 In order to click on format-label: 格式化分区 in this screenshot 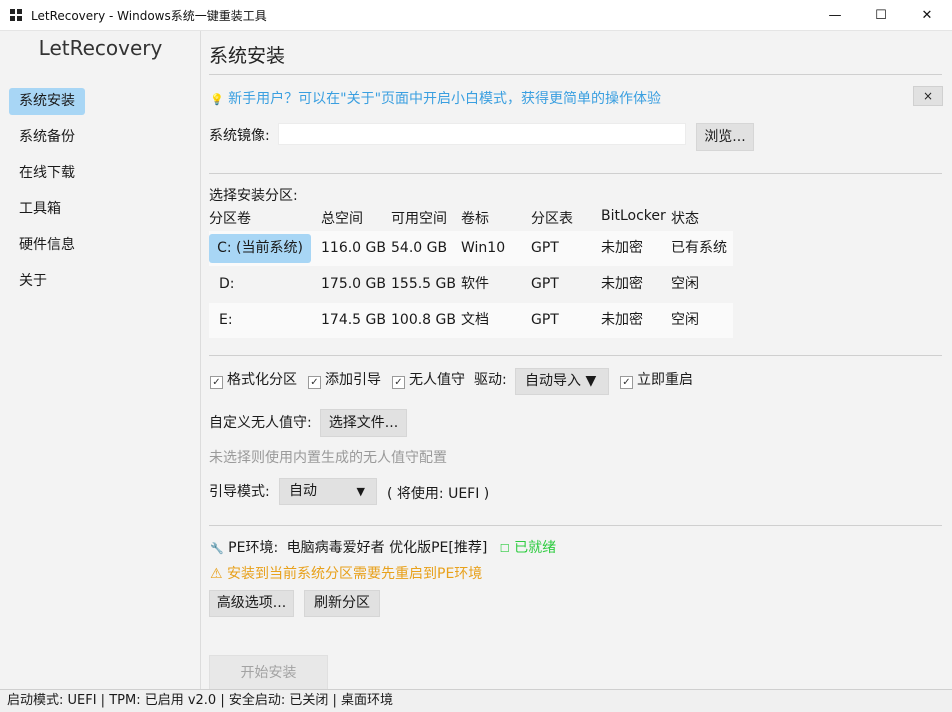, I will do `click(262, 380)`.